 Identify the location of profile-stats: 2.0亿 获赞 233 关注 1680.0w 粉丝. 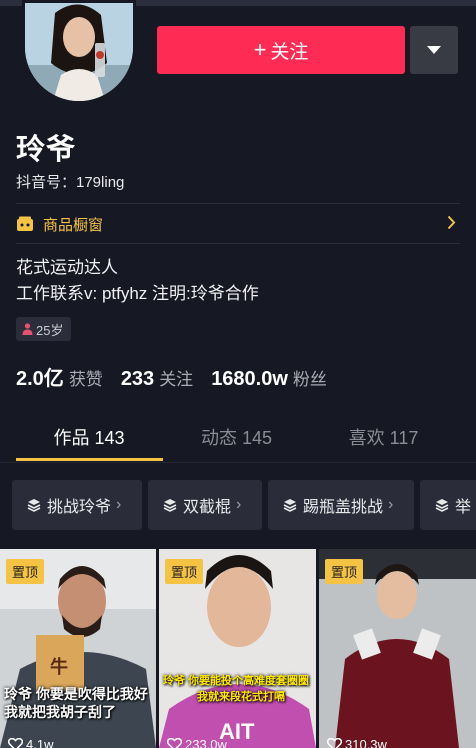
(180, 376).